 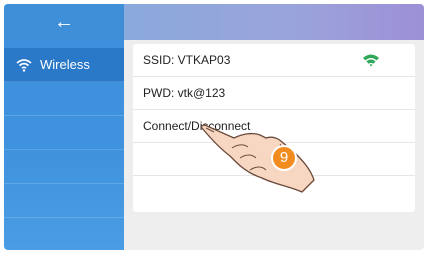 I want to click on top-bar, so click(x=274, y=22).